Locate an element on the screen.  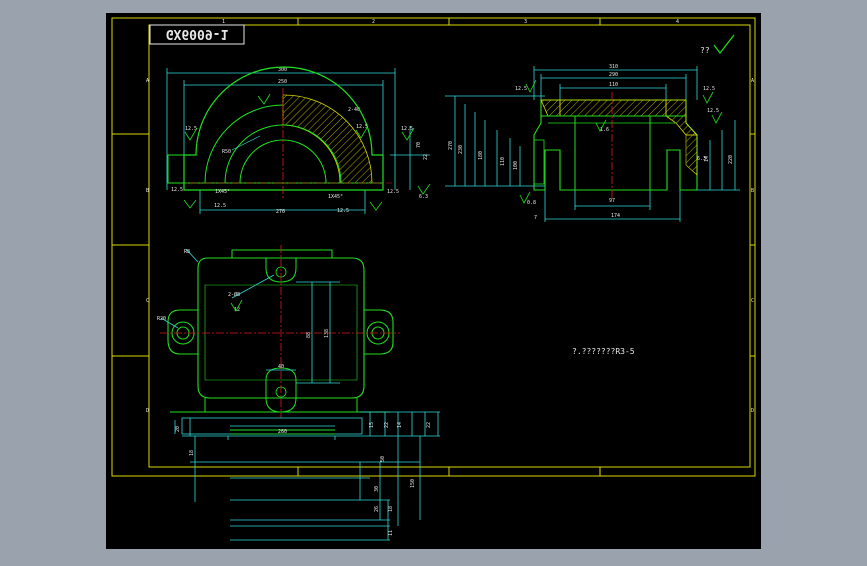
plan-corner-radius: R8 is located at coordinates (187, 252).